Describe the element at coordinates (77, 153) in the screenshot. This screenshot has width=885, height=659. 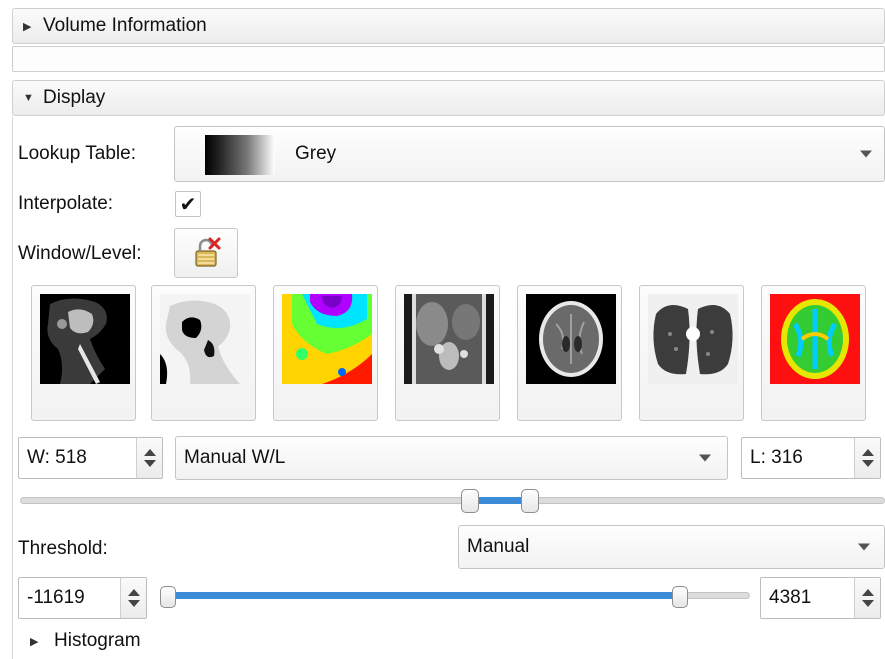
I see `lookup-table-label: Lookup Table:` at that location.